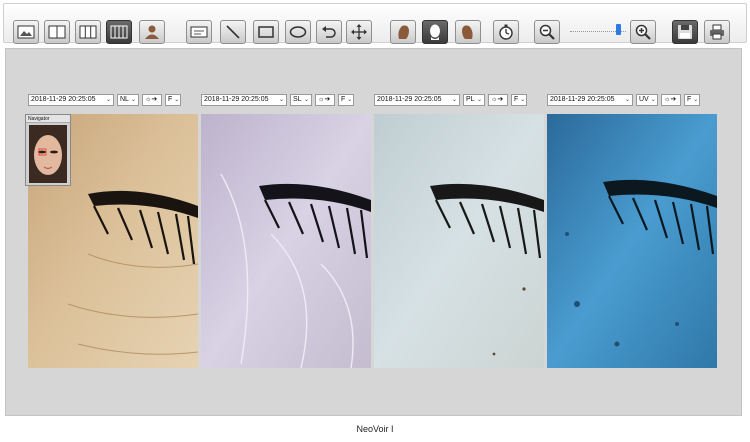 The width and height of the screenshot is (750, 442). I want to click on timer-button, so click(506, 32).